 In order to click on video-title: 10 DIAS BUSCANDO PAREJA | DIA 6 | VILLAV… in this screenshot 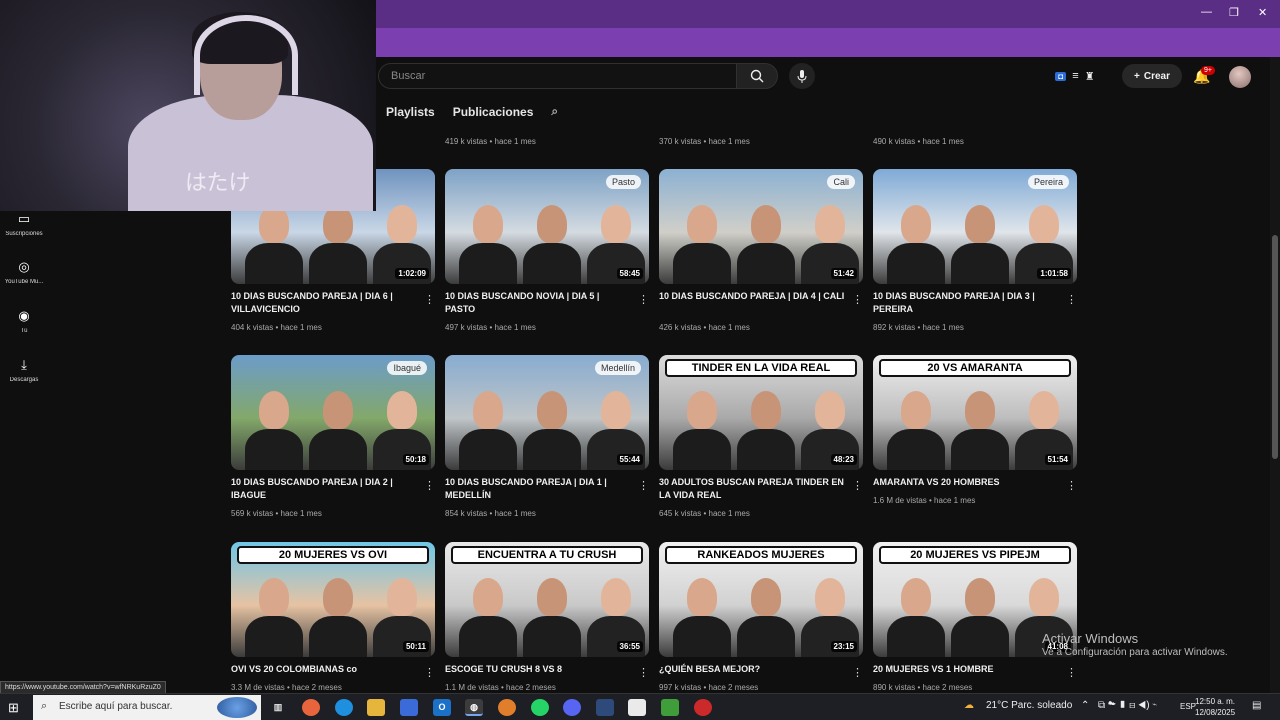, I will do `click(324, 303)`.